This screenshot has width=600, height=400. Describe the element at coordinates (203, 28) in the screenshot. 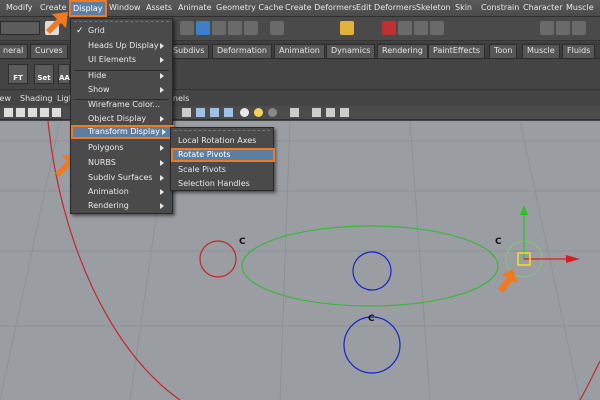

I see `snap-grid-icon` at that location.